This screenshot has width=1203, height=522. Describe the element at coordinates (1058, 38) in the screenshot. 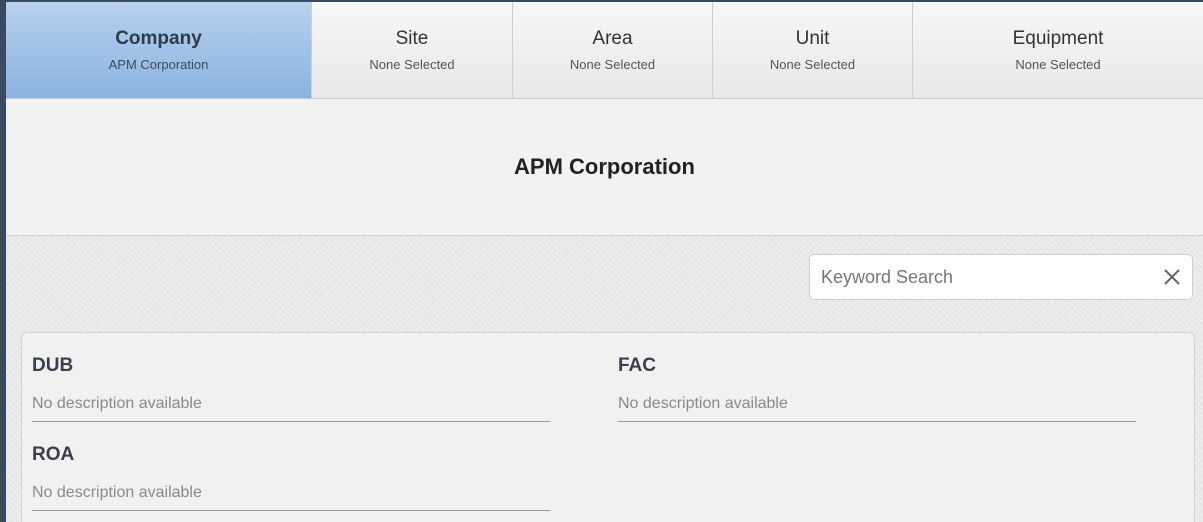

I see `tab-title: Equipment` at that location.